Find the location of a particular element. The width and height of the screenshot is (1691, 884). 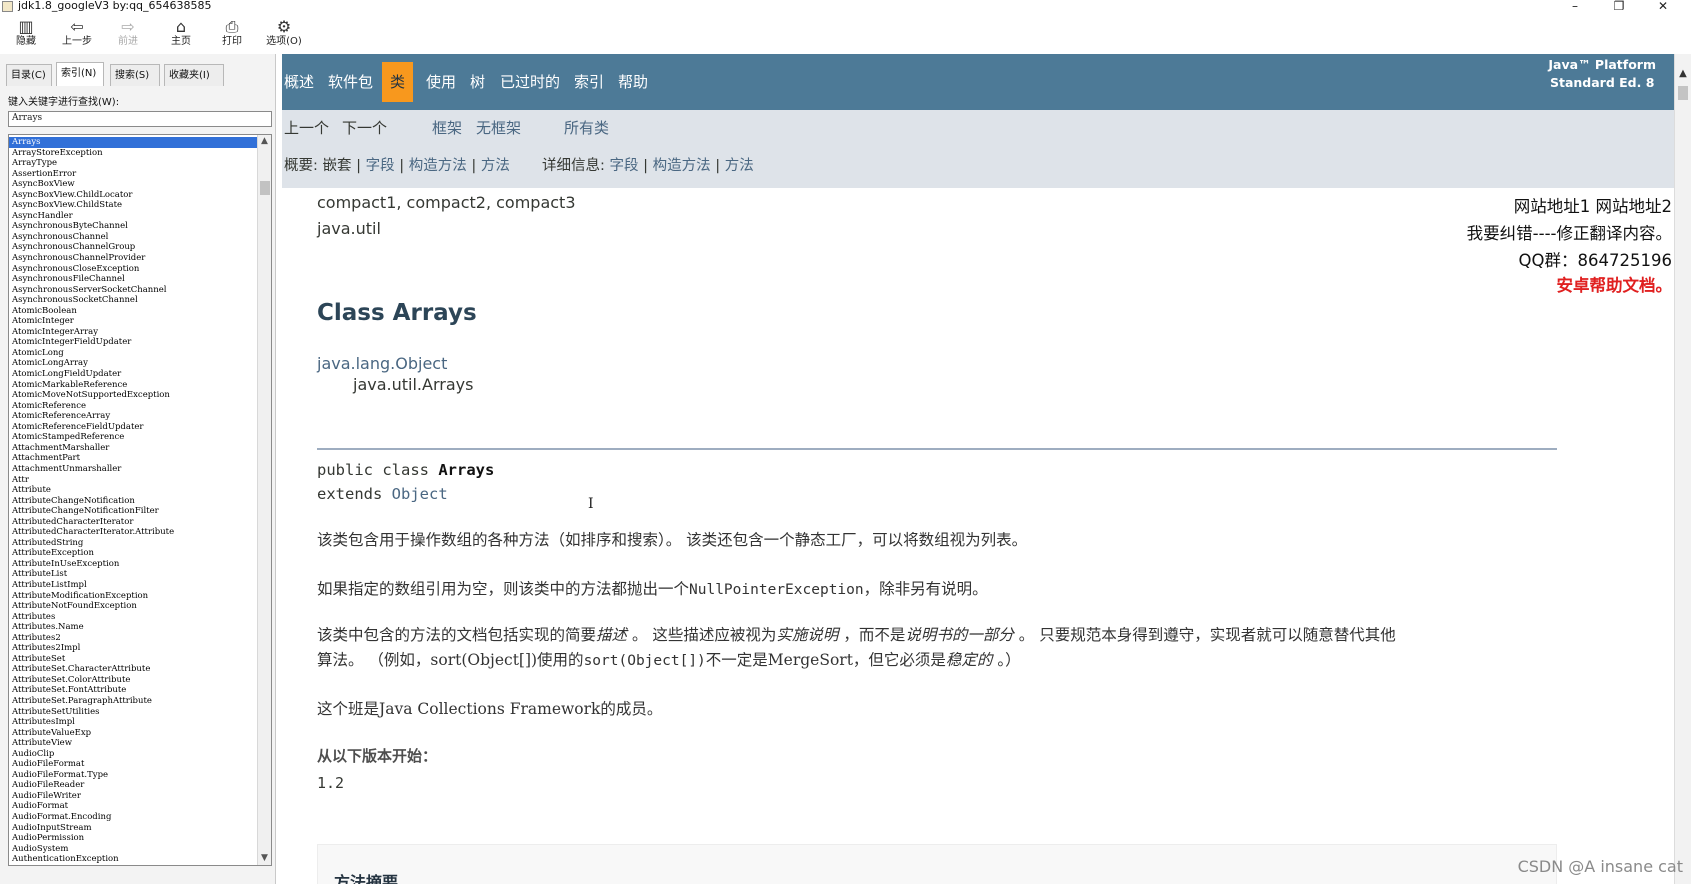

index-list-item: AsynchronousByteChannel is located at coordinates (134, 226).